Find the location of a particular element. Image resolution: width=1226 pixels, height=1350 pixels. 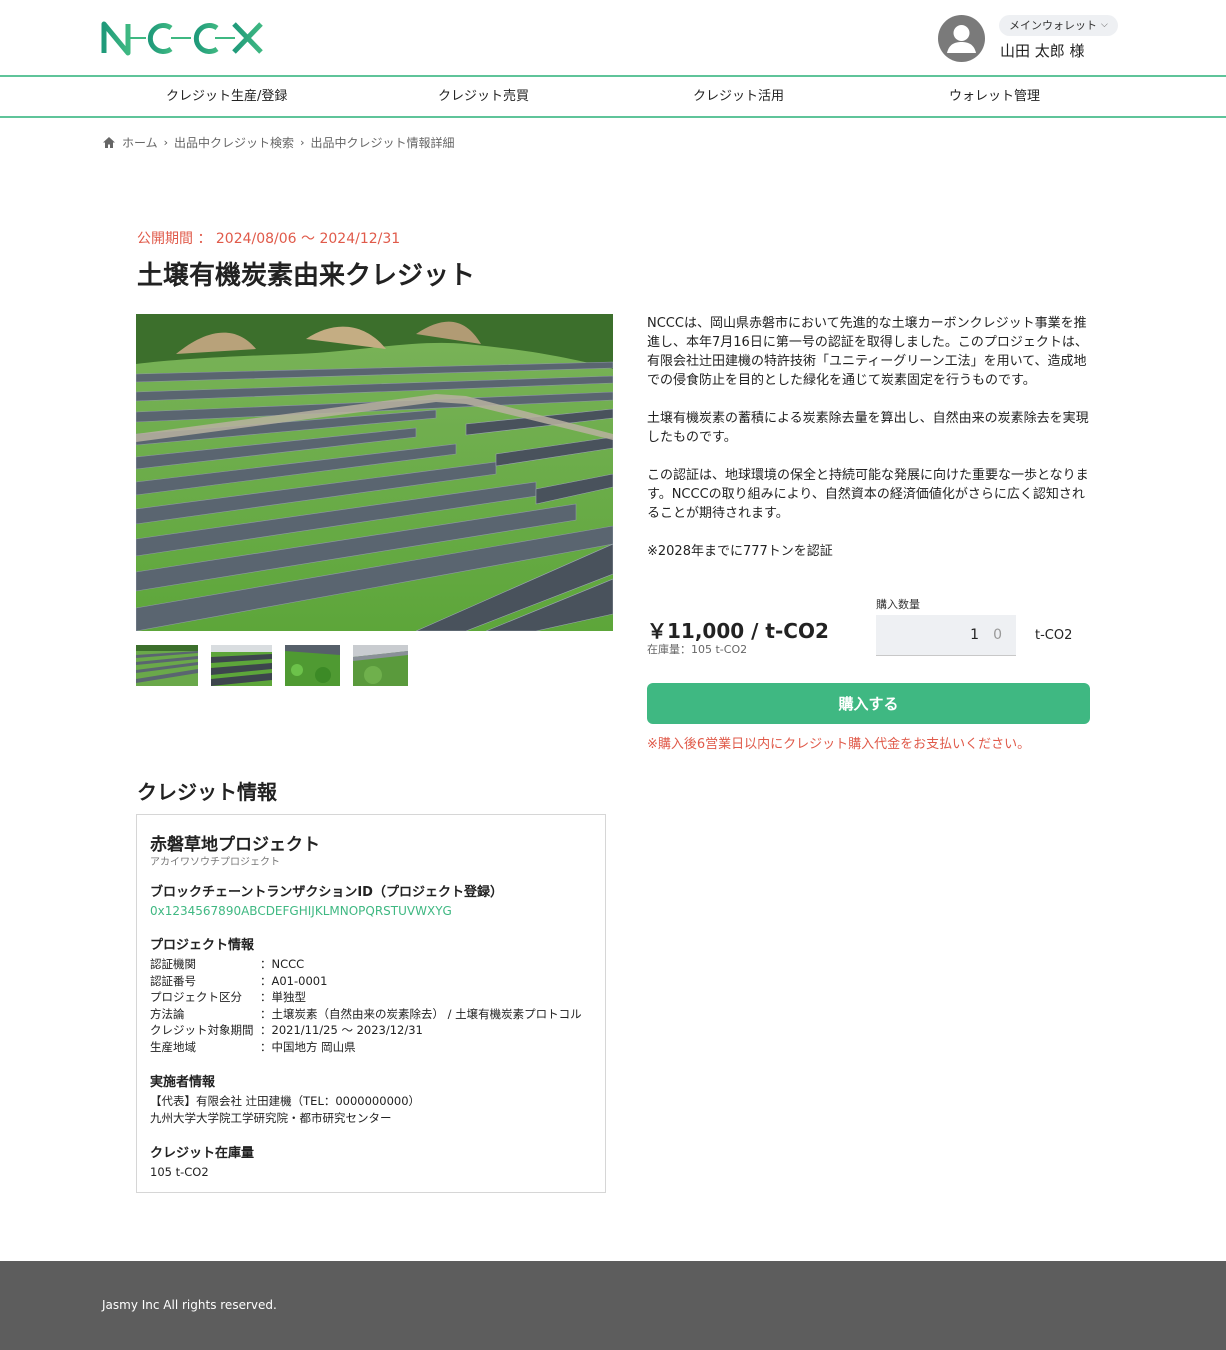

project-info-row: 生産地域 ：中国地方 岡山県 is located at coordinates (366, 1047).